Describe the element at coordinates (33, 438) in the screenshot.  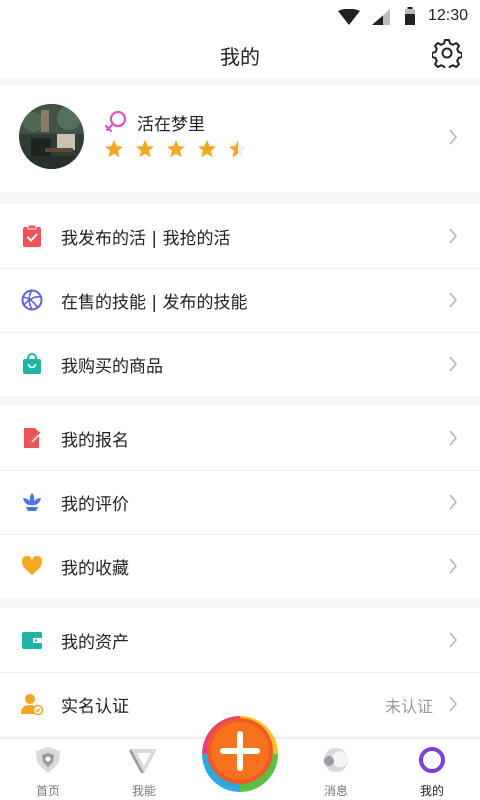
I see `edit-document-icon` at that location.